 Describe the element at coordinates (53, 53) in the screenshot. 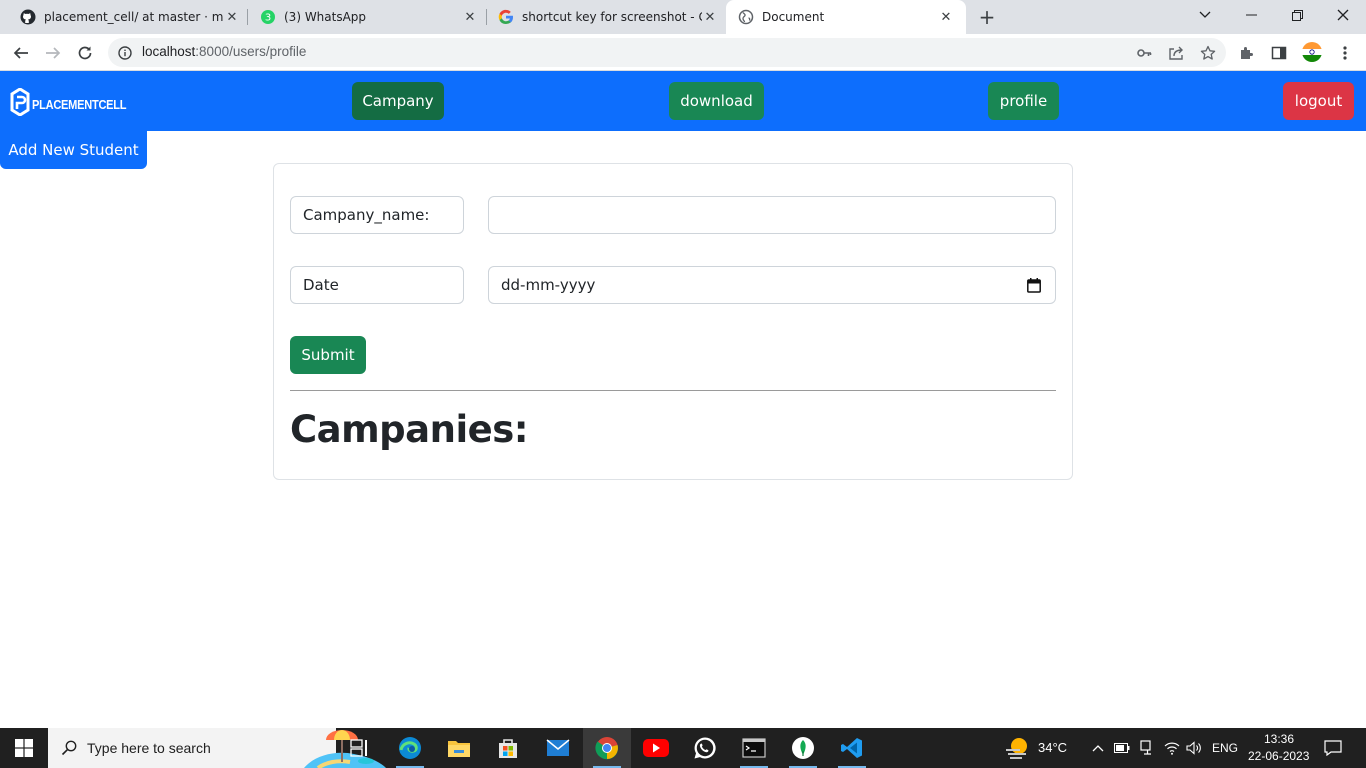

I see `forward-arrow-icon` at that location.